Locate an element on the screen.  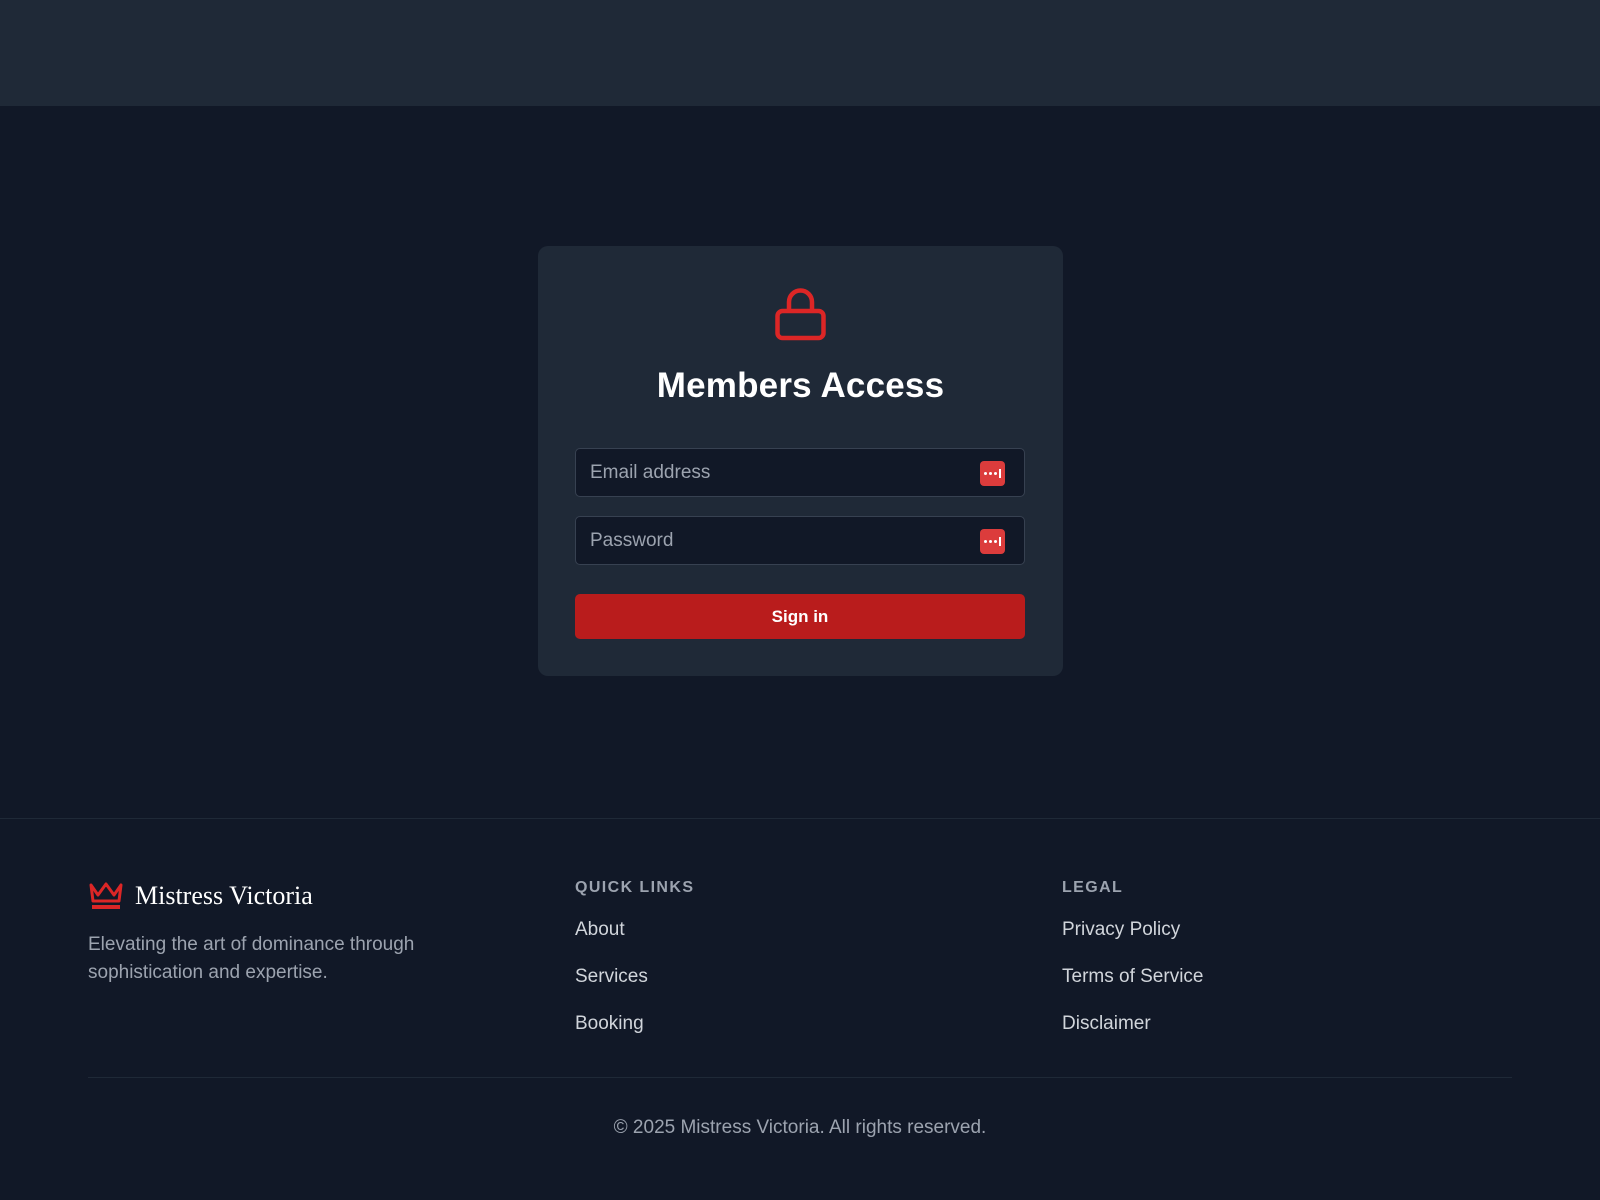
footer-link-services: Services is located at coordinates (634, 988).